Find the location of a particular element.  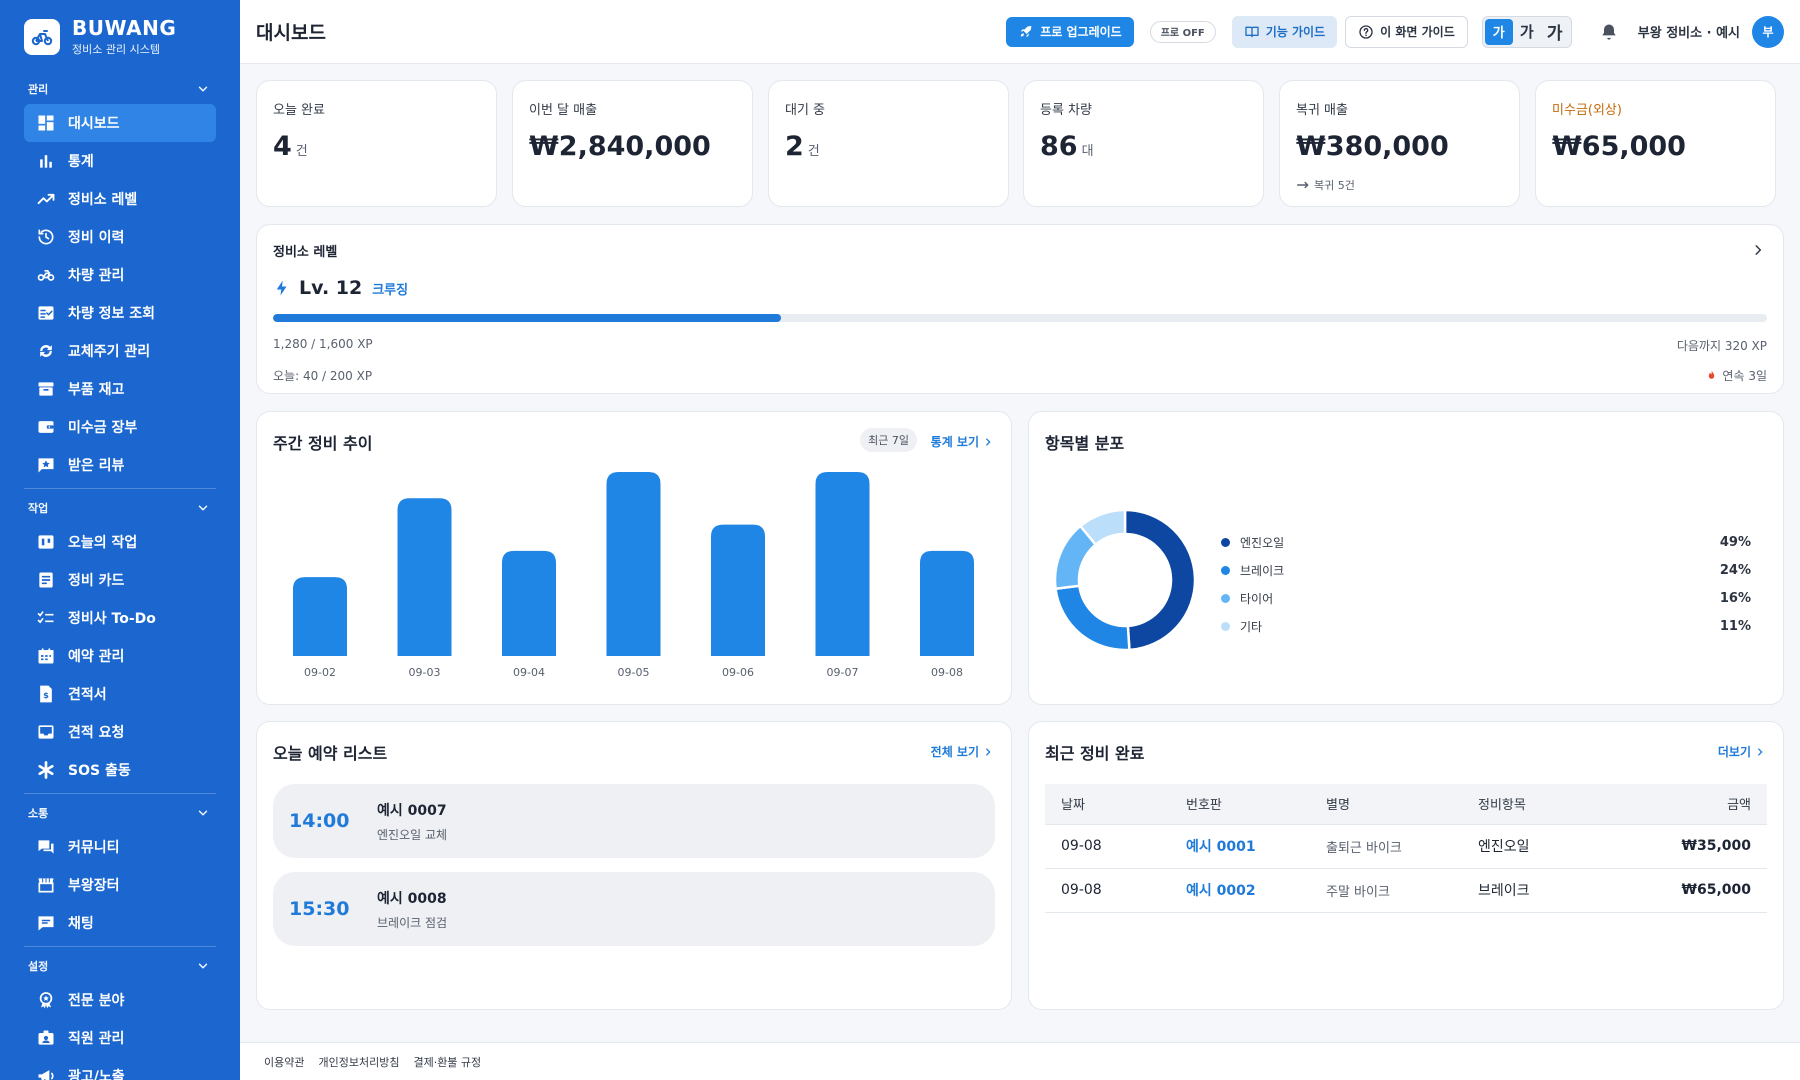

cell-date: 09-08 is located at coordinates (1107, 890).